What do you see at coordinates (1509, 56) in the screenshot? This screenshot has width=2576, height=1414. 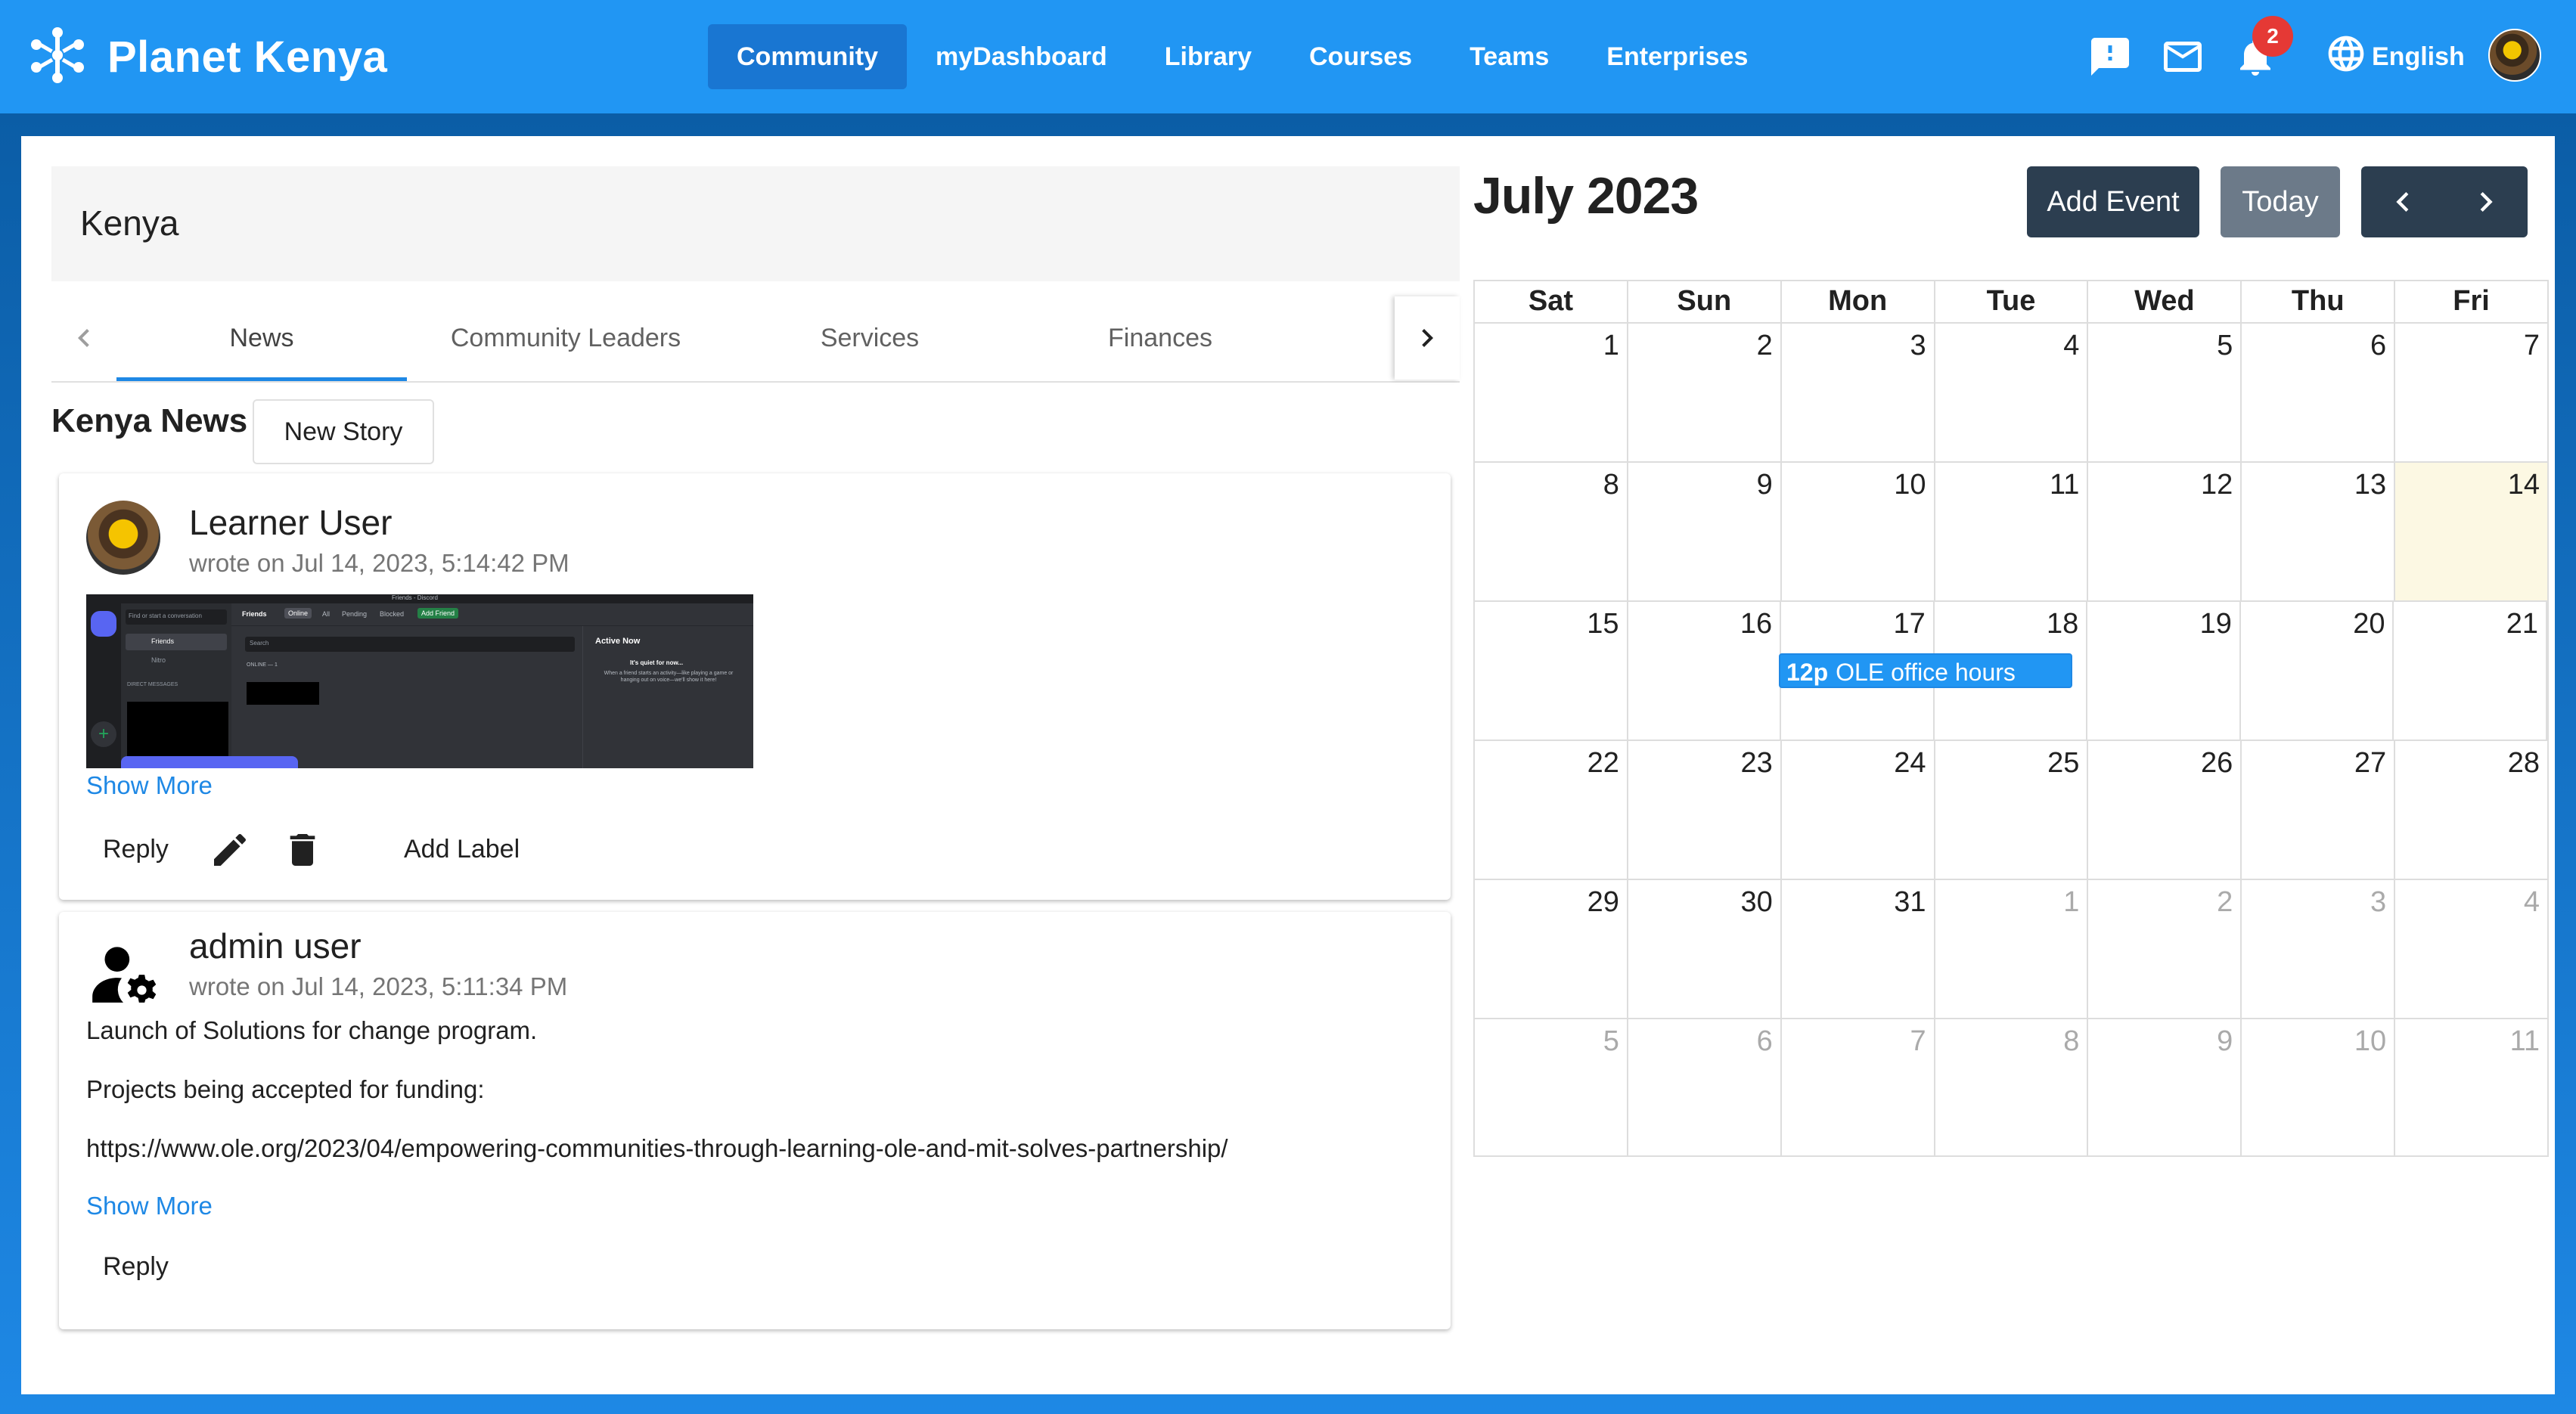 I see `nav-teams: Teams` at bounding box center [1509, 56].